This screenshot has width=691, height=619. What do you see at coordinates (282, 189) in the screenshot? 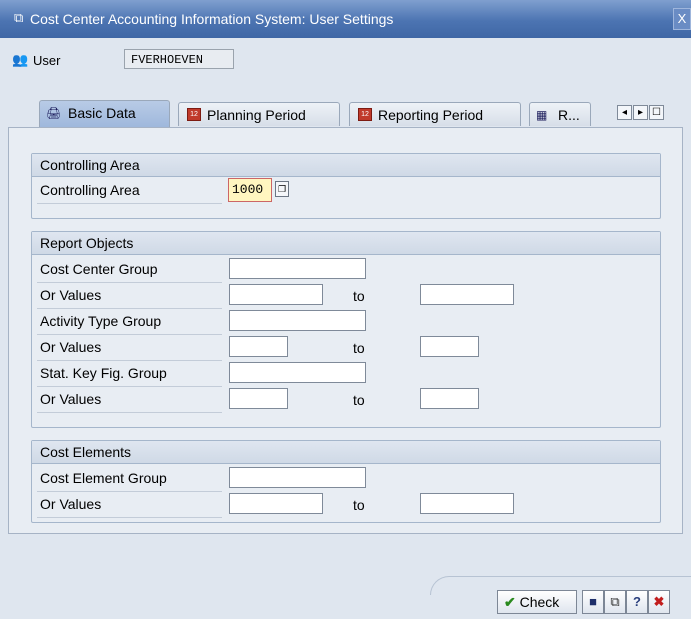
I see `copy-icon: ❐` at bounding box center [282, 189].